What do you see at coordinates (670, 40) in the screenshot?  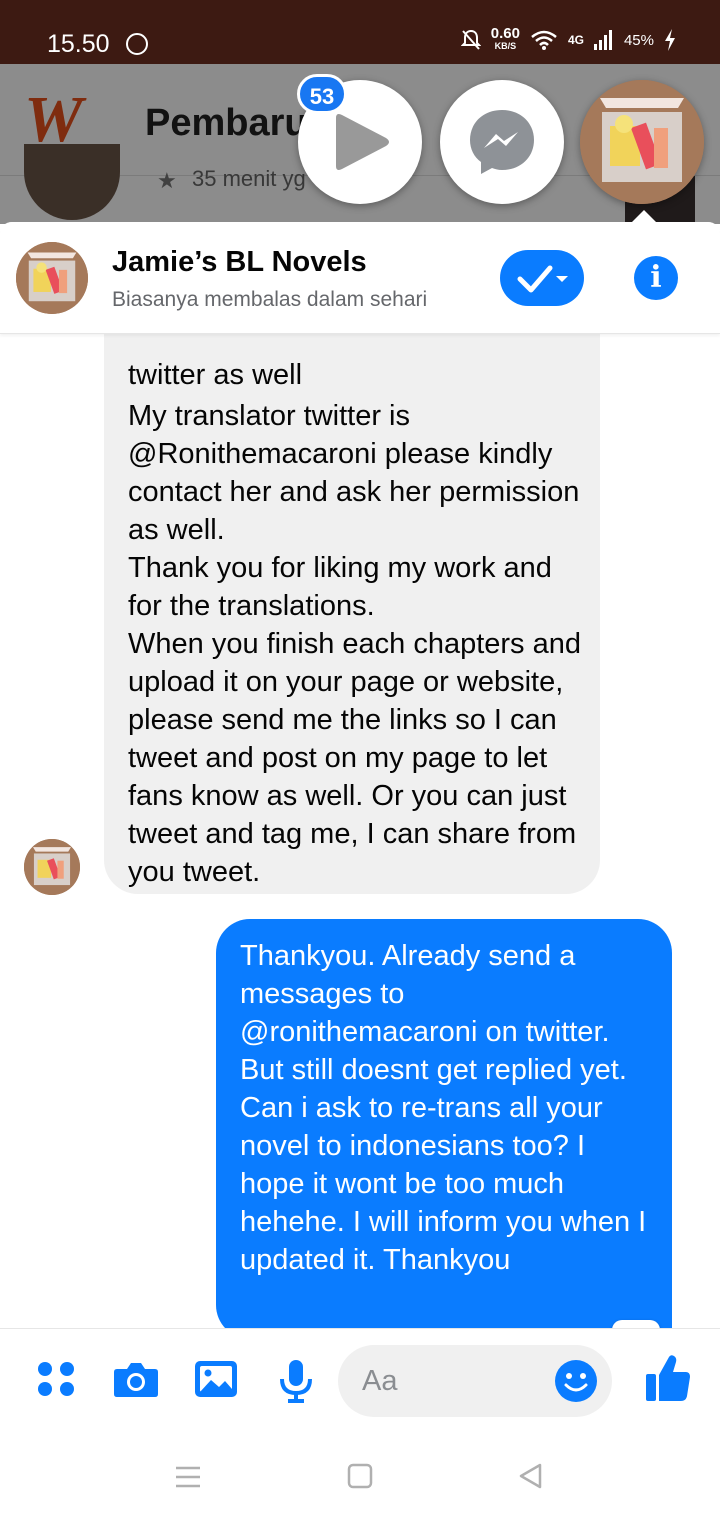 I see `charging-icon` at bounding box center [670, 40].